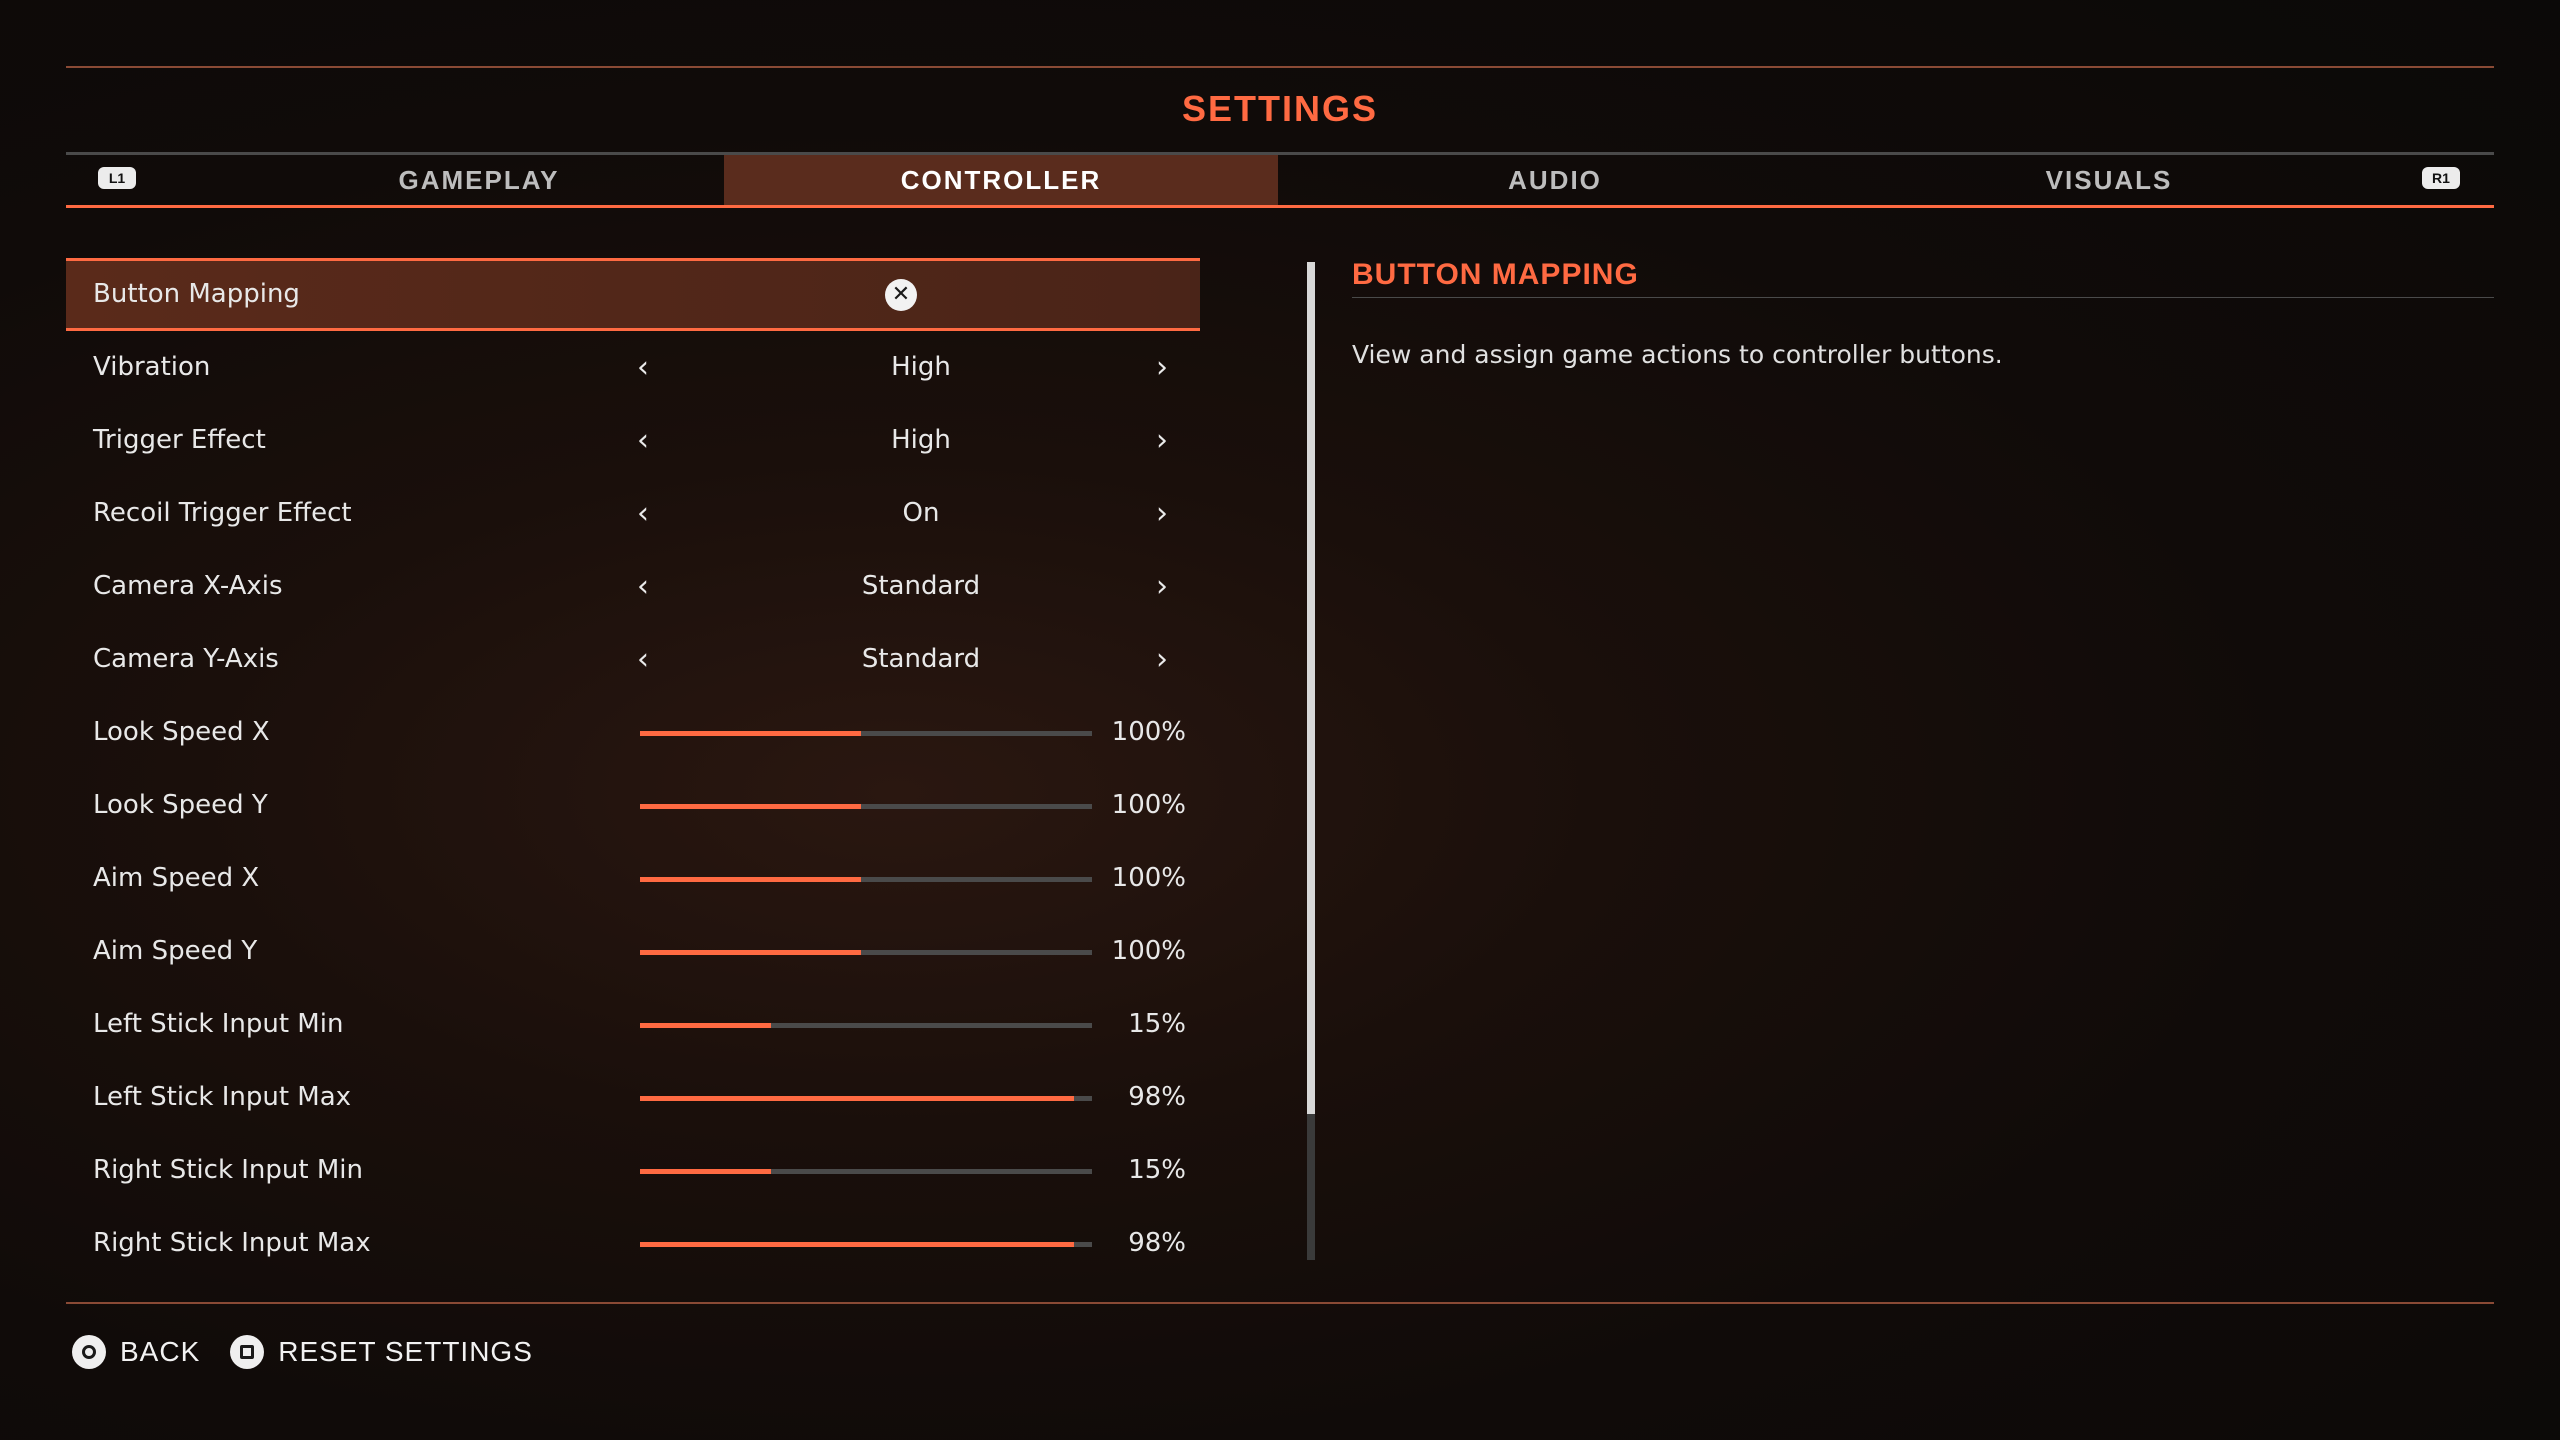  Describe the element at coordinates (222, 1097) in the screenshot. I see `setting-label: Left Stick Input Max` at that location.